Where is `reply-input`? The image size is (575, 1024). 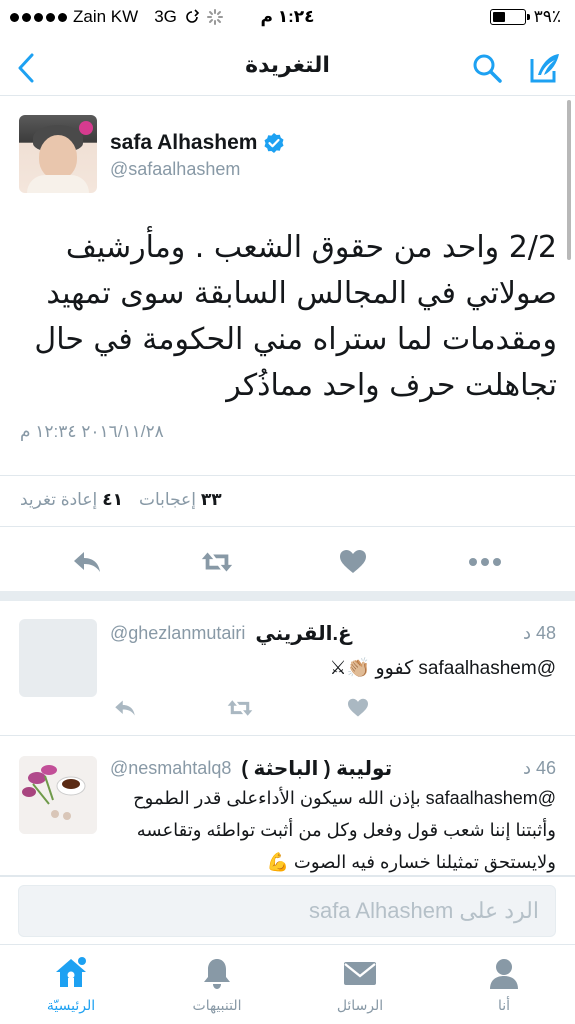
reply-input is located at coordinates (287, 911).